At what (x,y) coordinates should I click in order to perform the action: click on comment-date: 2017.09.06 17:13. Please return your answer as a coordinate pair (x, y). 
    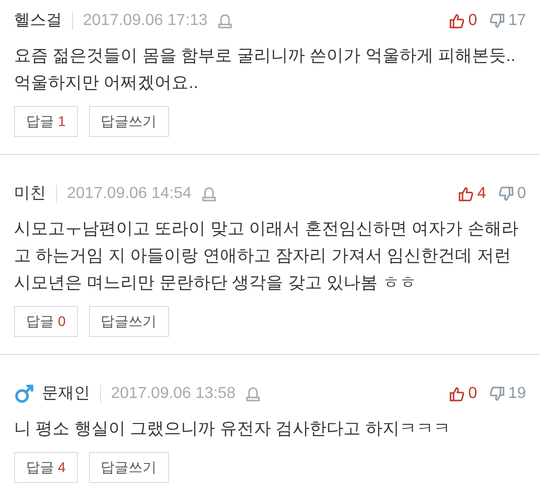
    Looking at the image, I should click on (145, 21).